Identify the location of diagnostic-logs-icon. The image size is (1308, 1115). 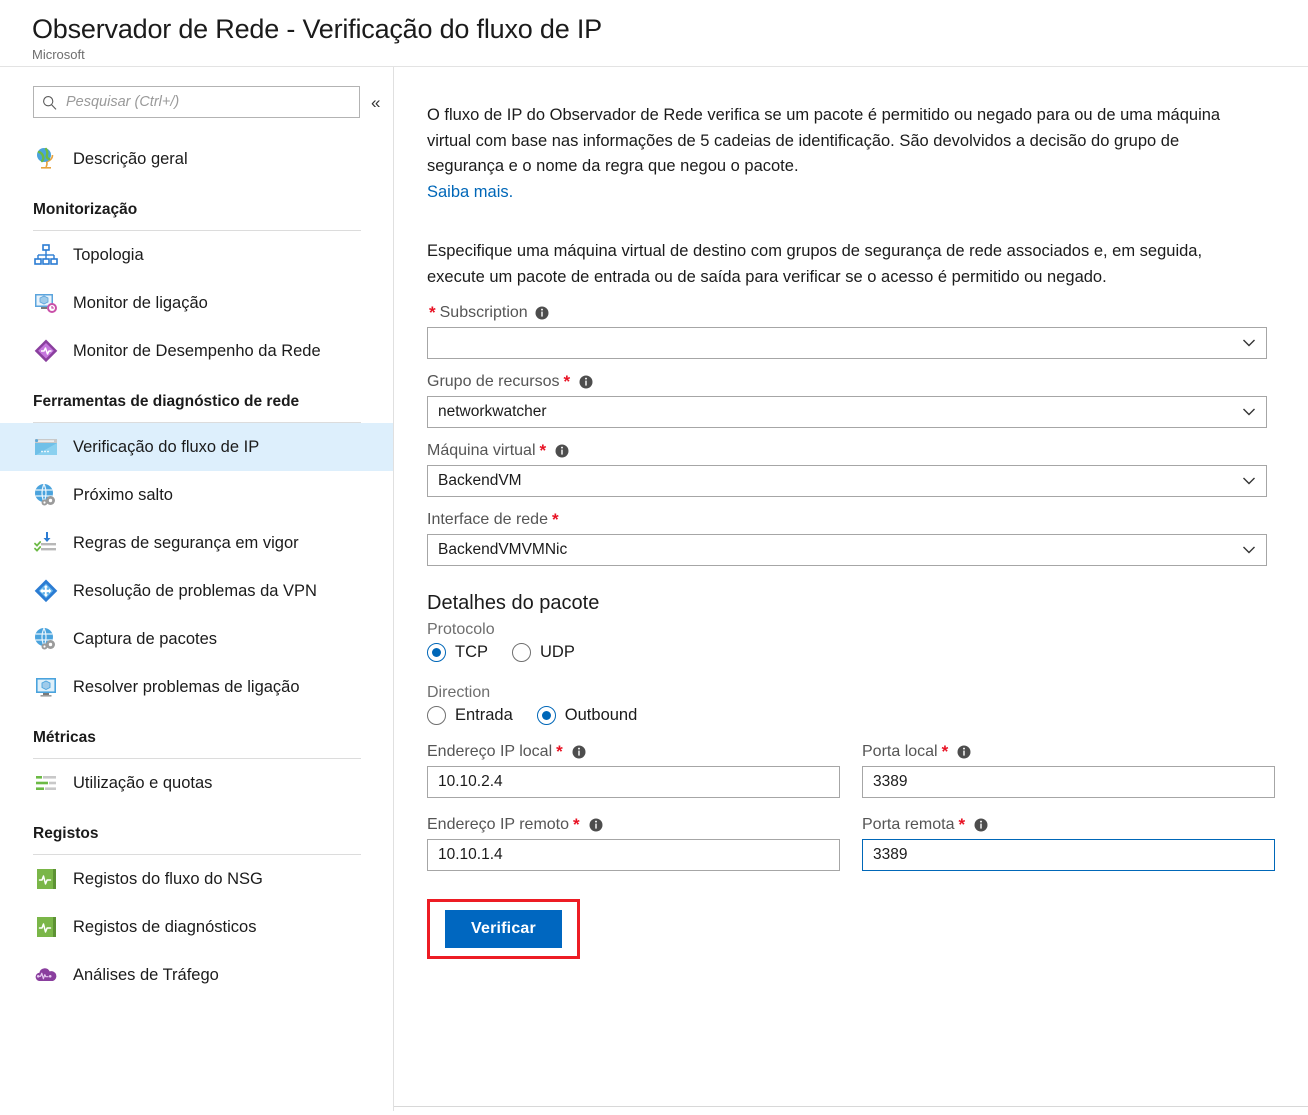
(46, 927).